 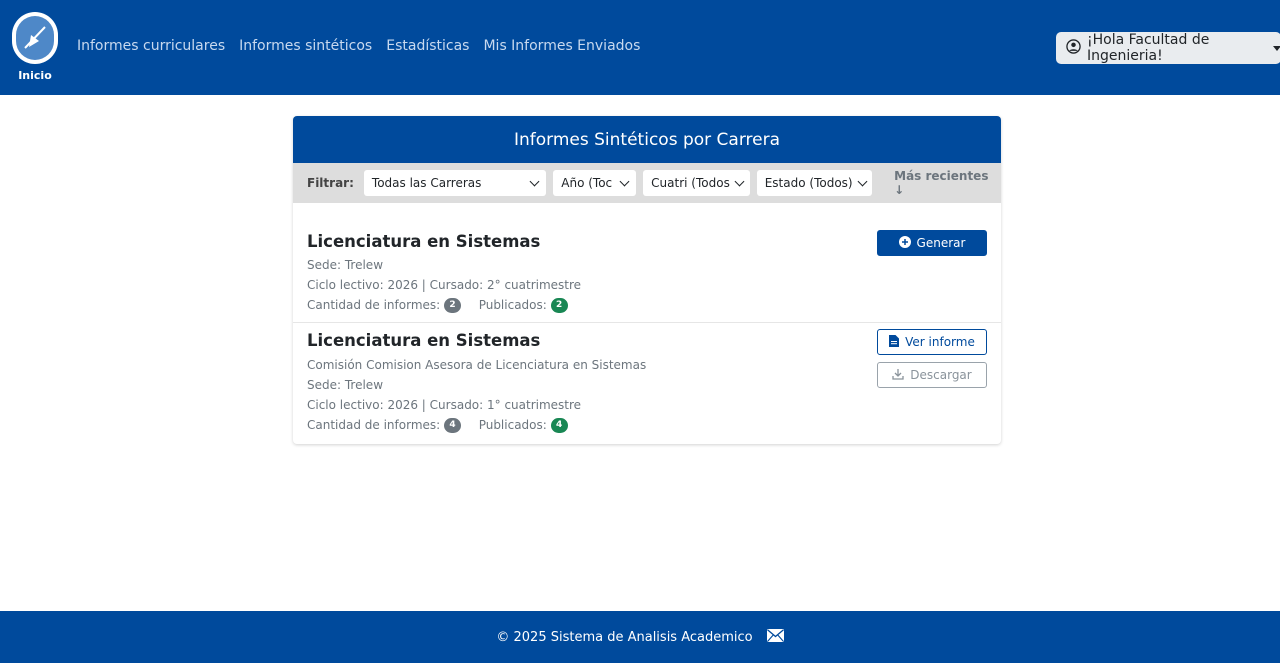 What do you see at coordinates (559, 425) in the screenshot?
I see `publicados-badge: 4` at bounding box center [559, 425].